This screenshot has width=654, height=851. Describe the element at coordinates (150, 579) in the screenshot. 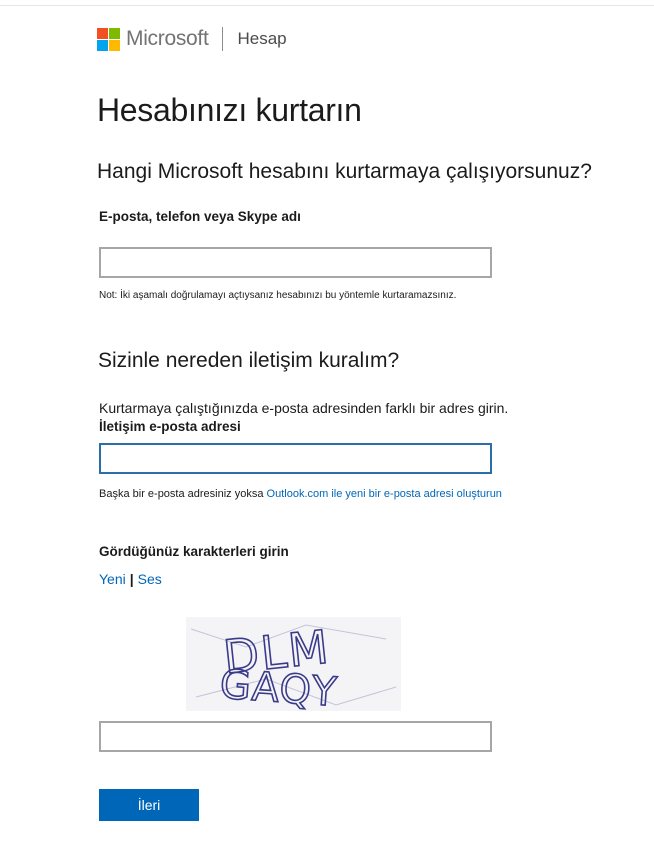

I see `captcha-audio-link: Ses` at that location.